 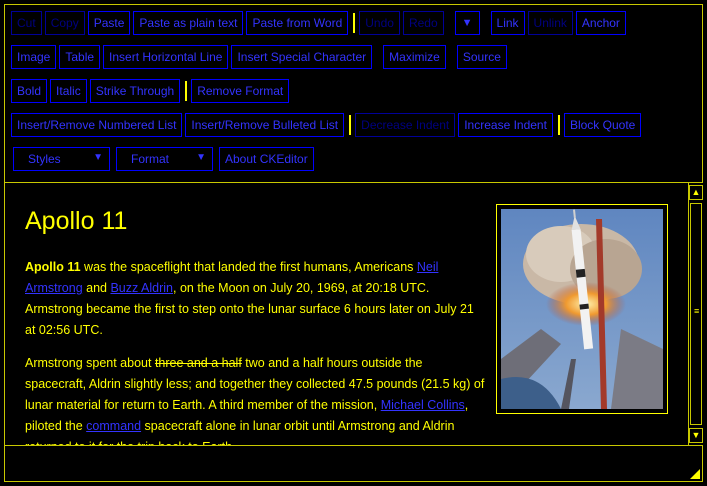 I want to click on unlink-button: Unlink, so click(x=550, y=23).